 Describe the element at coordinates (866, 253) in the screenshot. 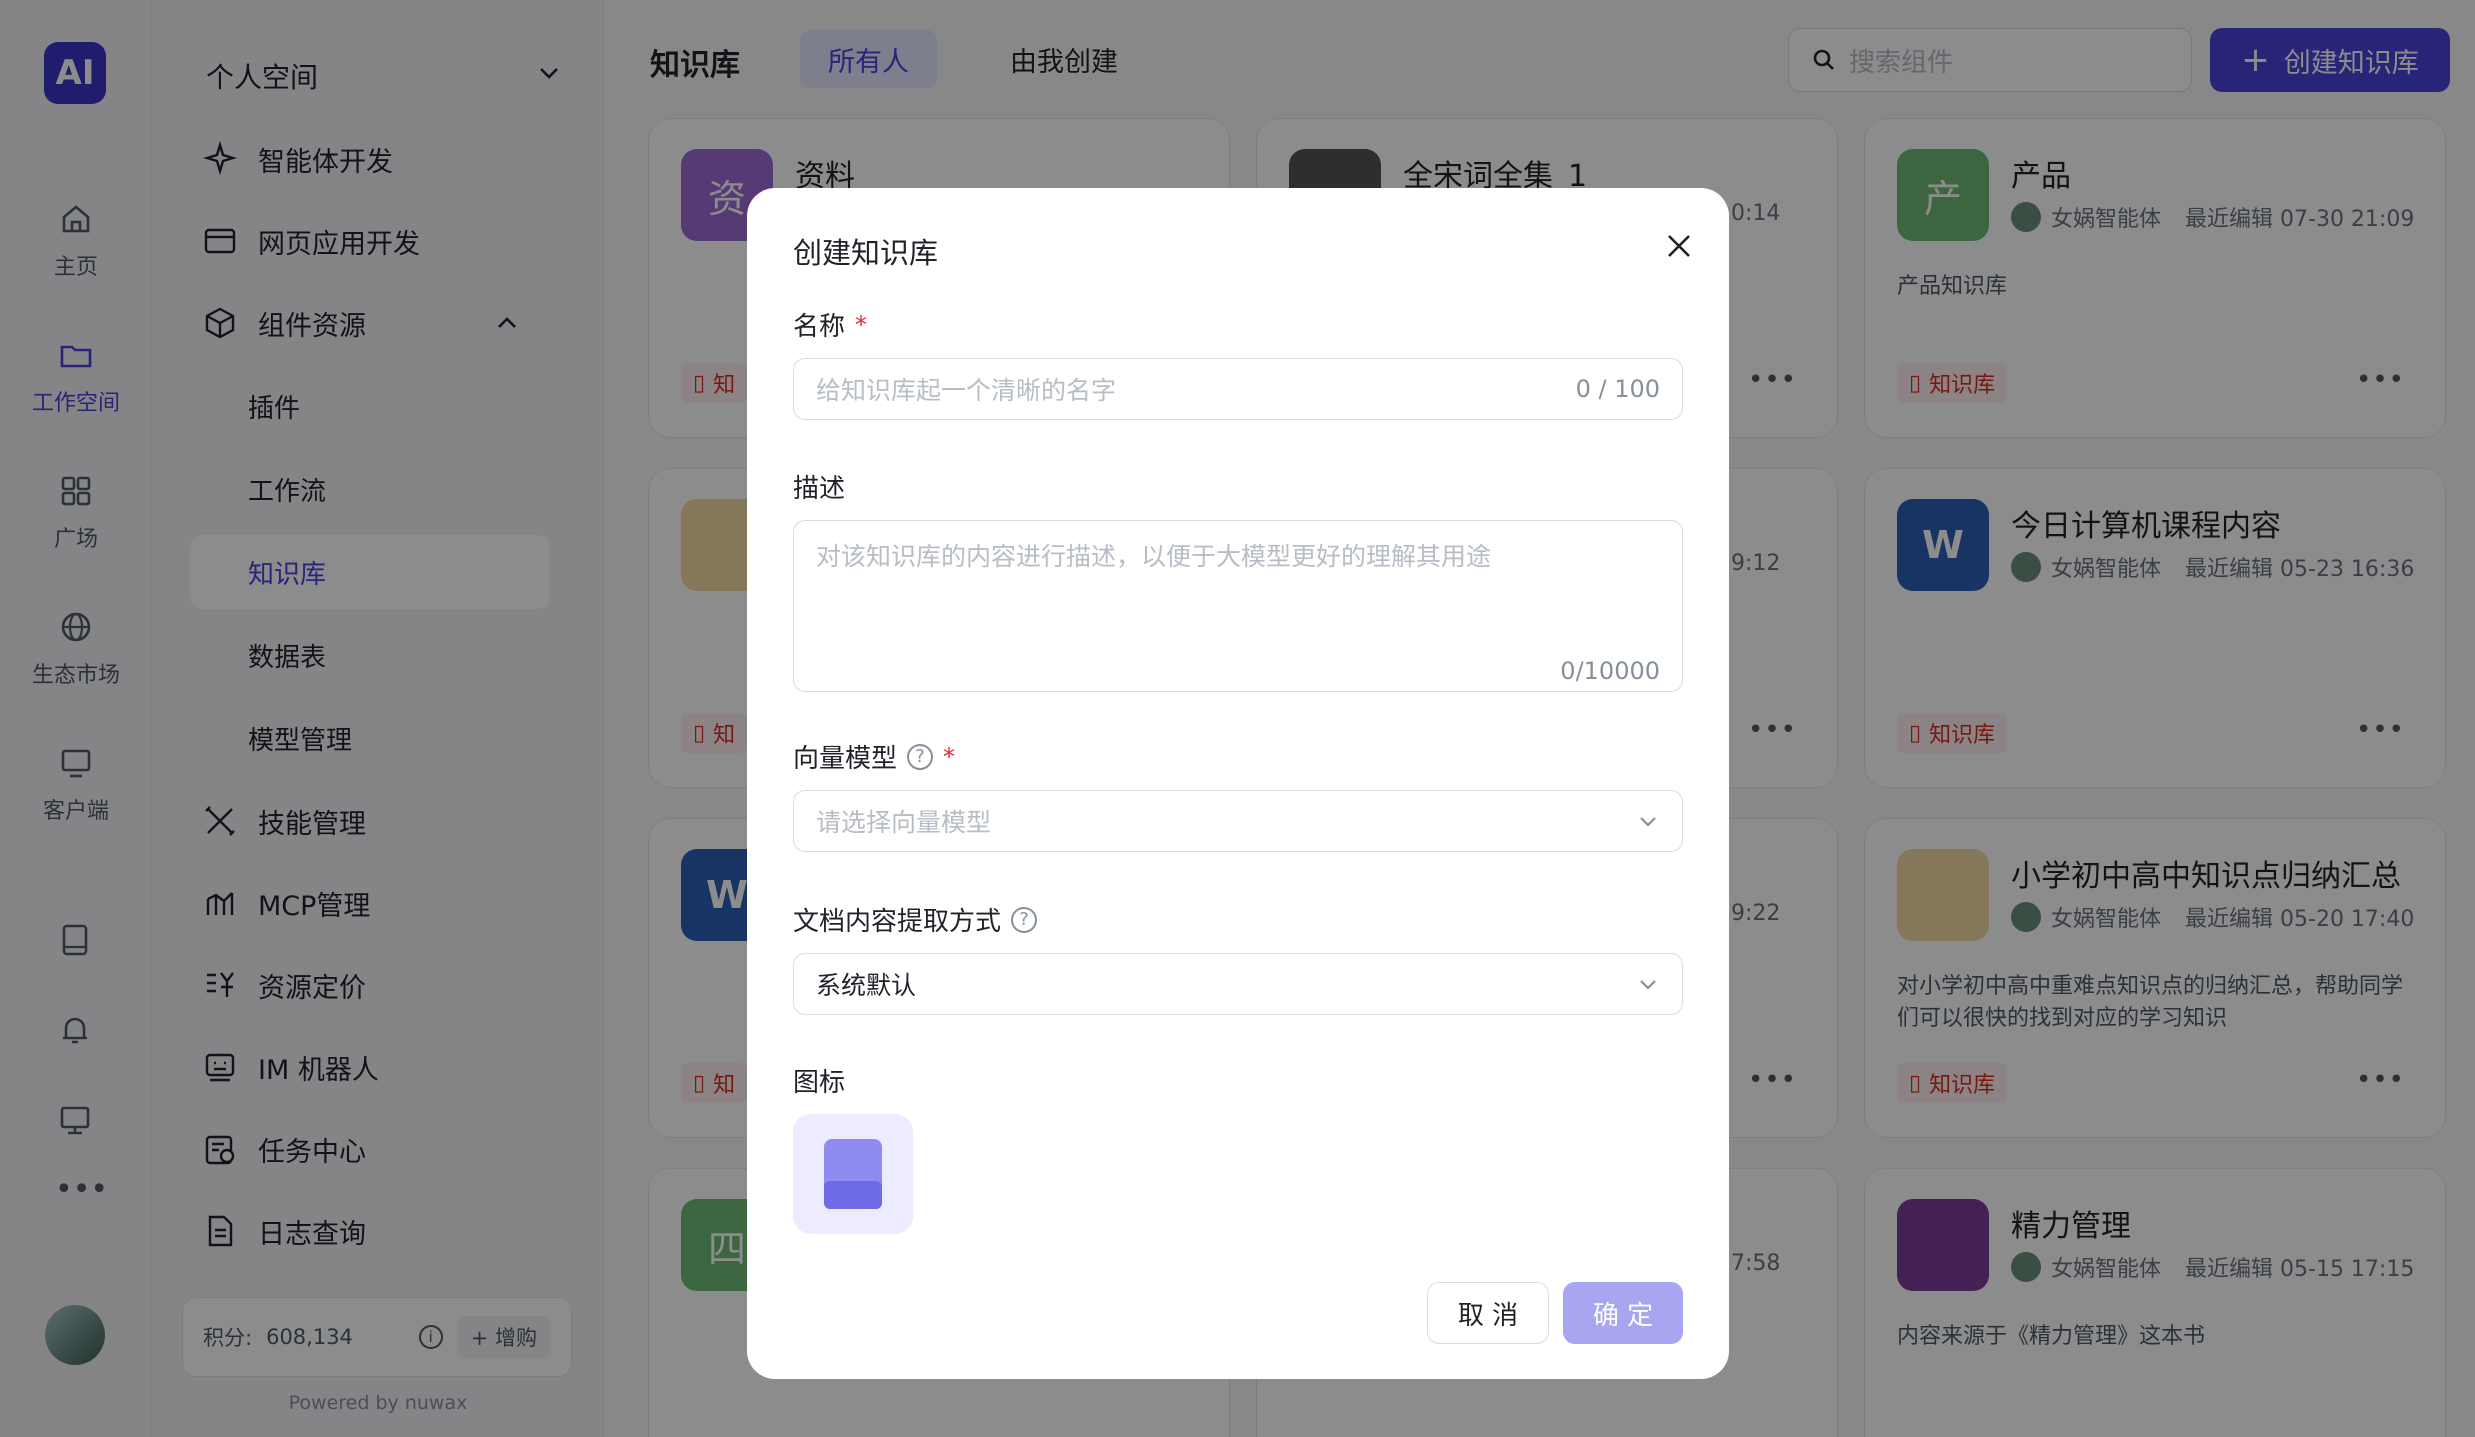

I see `modal-title: 创建知识库` at that location.